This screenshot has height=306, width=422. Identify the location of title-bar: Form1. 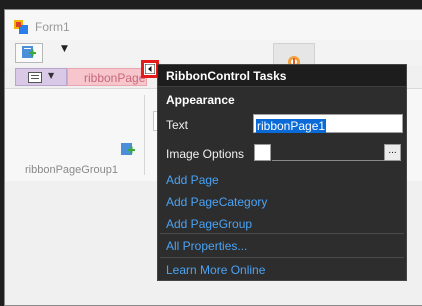
(213, 25).